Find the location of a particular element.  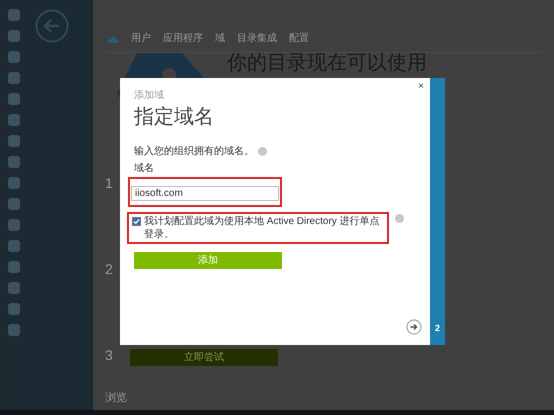

domain-field: iiosoft.com is located at coordinates (205, 193).